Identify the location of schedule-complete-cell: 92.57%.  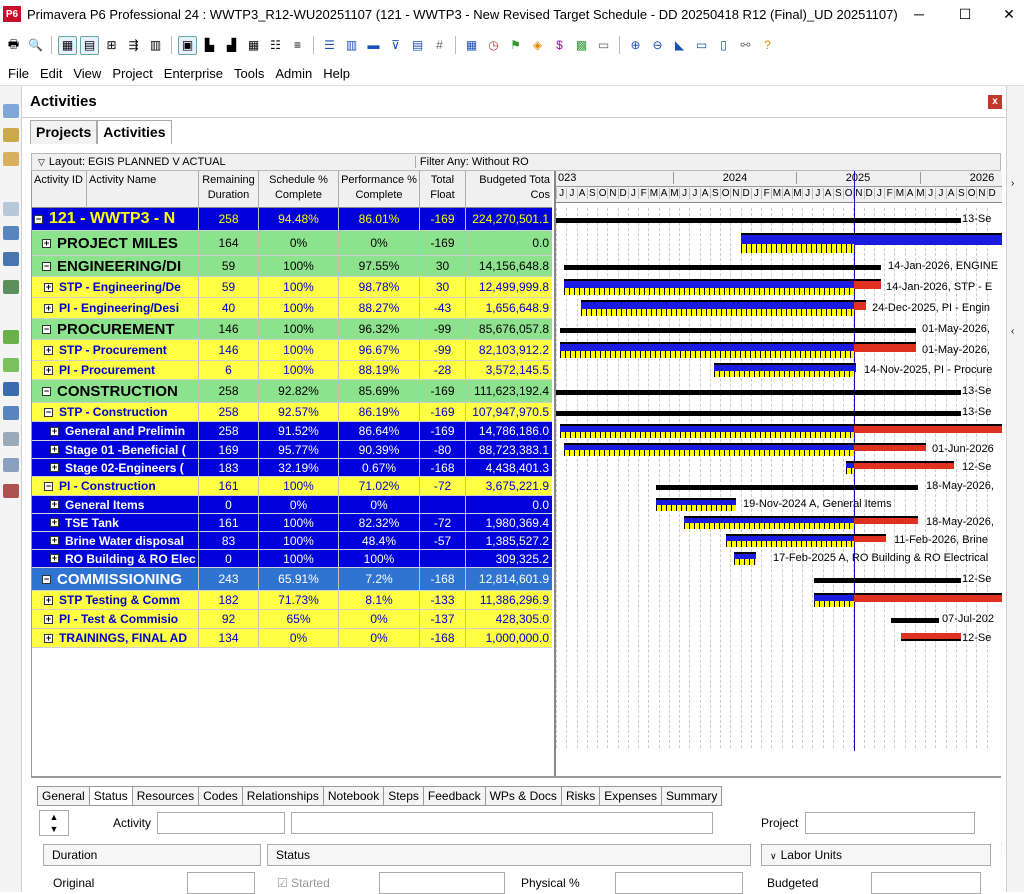
(299, 412).